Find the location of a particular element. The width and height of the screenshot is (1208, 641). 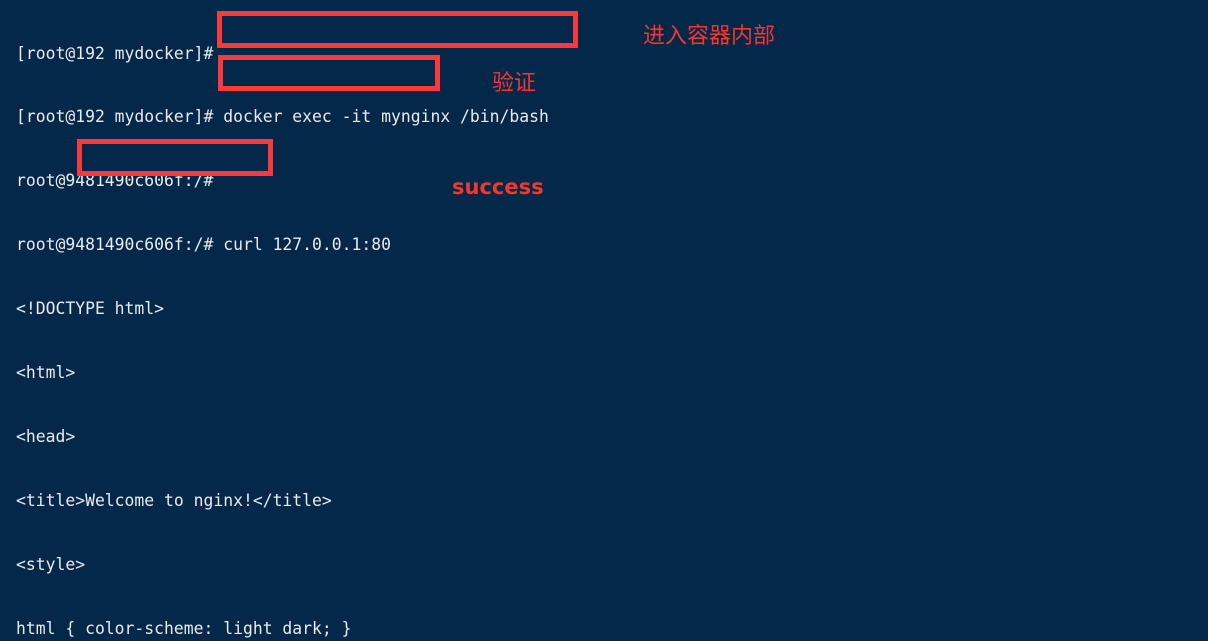

terminal-line: [root@192 mydocker]# is located at coordinates (115, 53).